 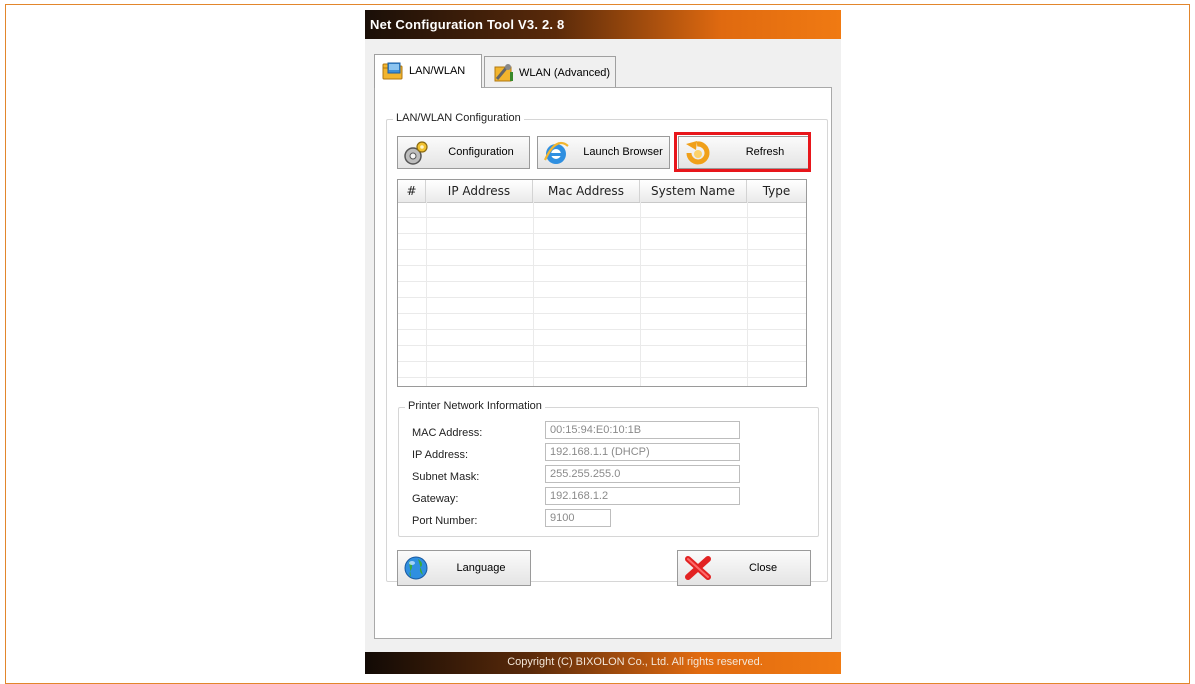 What do you see at coordinates (565, 73) in the screenshot?
I see `tab-wlan-advanced-label: WLAN (Advanced)` at bounding box center [565, 73].